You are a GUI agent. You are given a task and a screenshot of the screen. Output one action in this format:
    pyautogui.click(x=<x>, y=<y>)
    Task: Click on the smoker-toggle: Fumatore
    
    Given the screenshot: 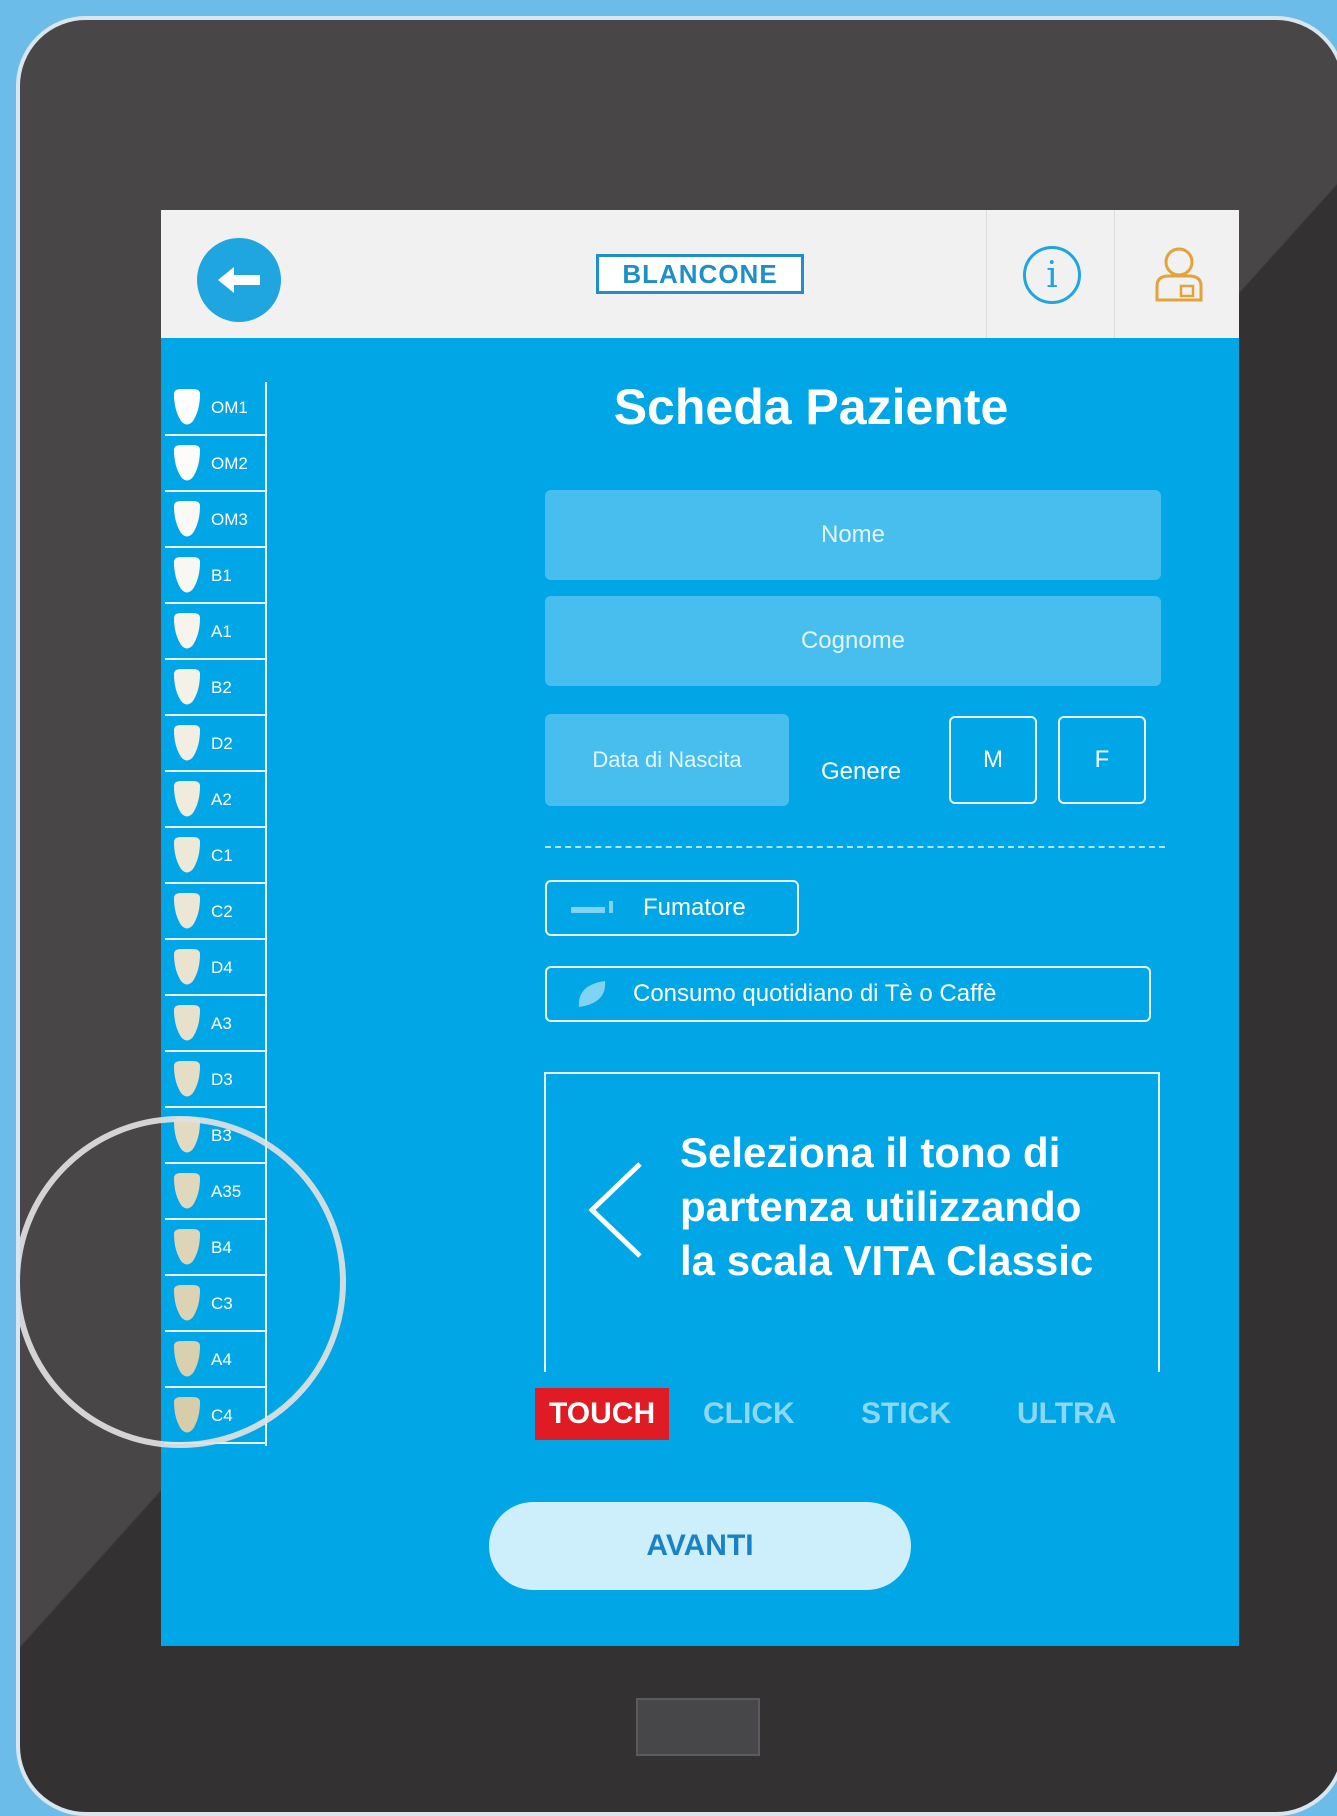 What is the action you would take?
    pyautogui.click(x=672, y=908)
    